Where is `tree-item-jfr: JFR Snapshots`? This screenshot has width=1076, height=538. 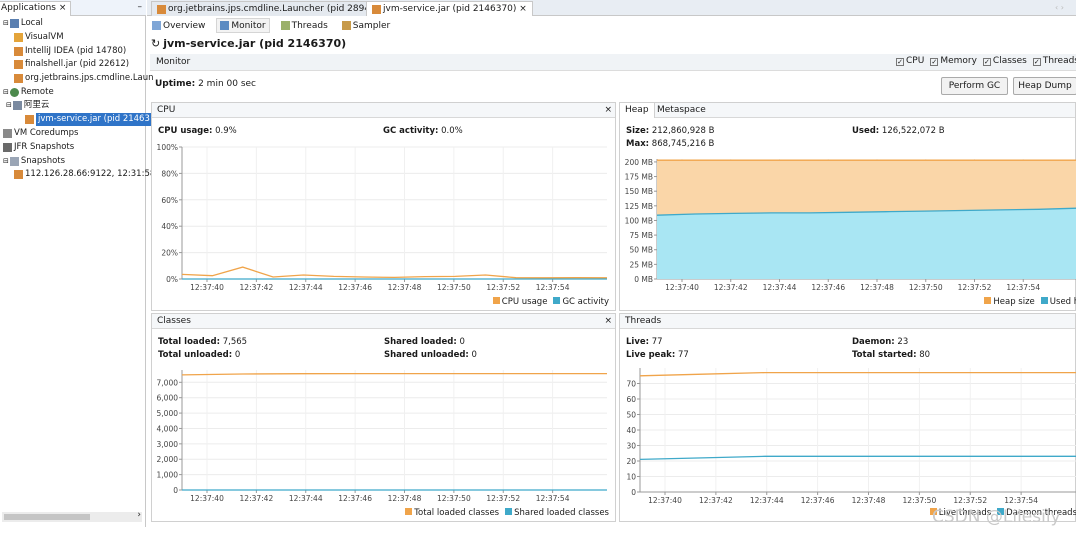 tree-item-jfr: JFR Snapshots is located at coordinates (38, 147).